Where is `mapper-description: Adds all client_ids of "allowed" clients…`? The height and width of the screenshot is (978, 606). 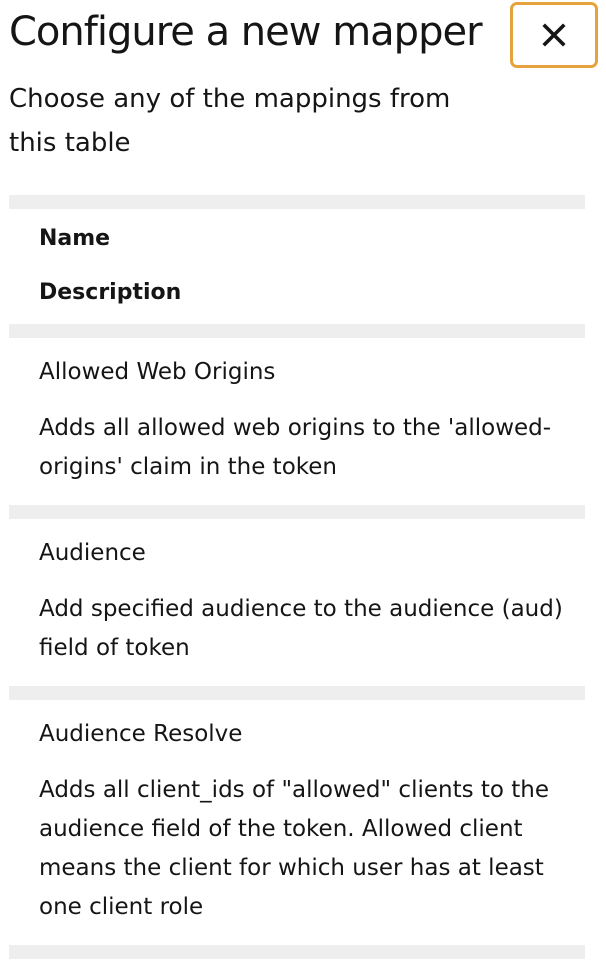
mapper-description: Adds all client_ids of "allowed" clients… is located at coordinates (294, 848).